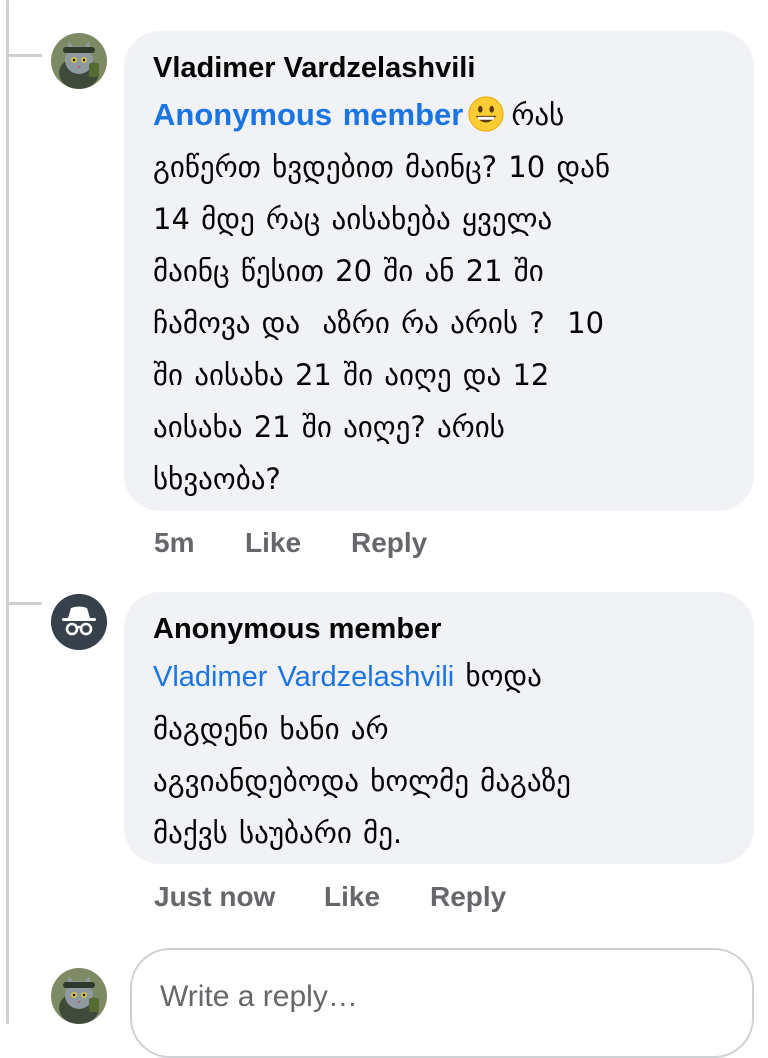 This screenshot has width=768, height=1058. Describe the element at coordinates (381, 167) in the screenshot. I see `comment-text-line: გიწერთ ხვდებით მაინც? 10 დან` at that location.